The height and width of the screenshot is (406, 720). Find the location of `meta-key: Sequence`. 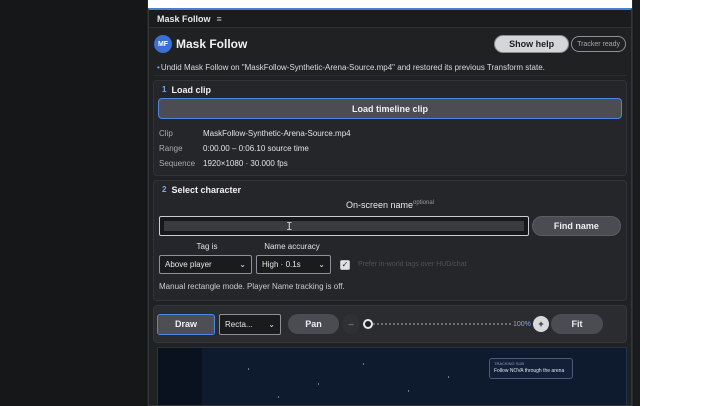

meta-key: Sequence is located at coordinates (177, 163).